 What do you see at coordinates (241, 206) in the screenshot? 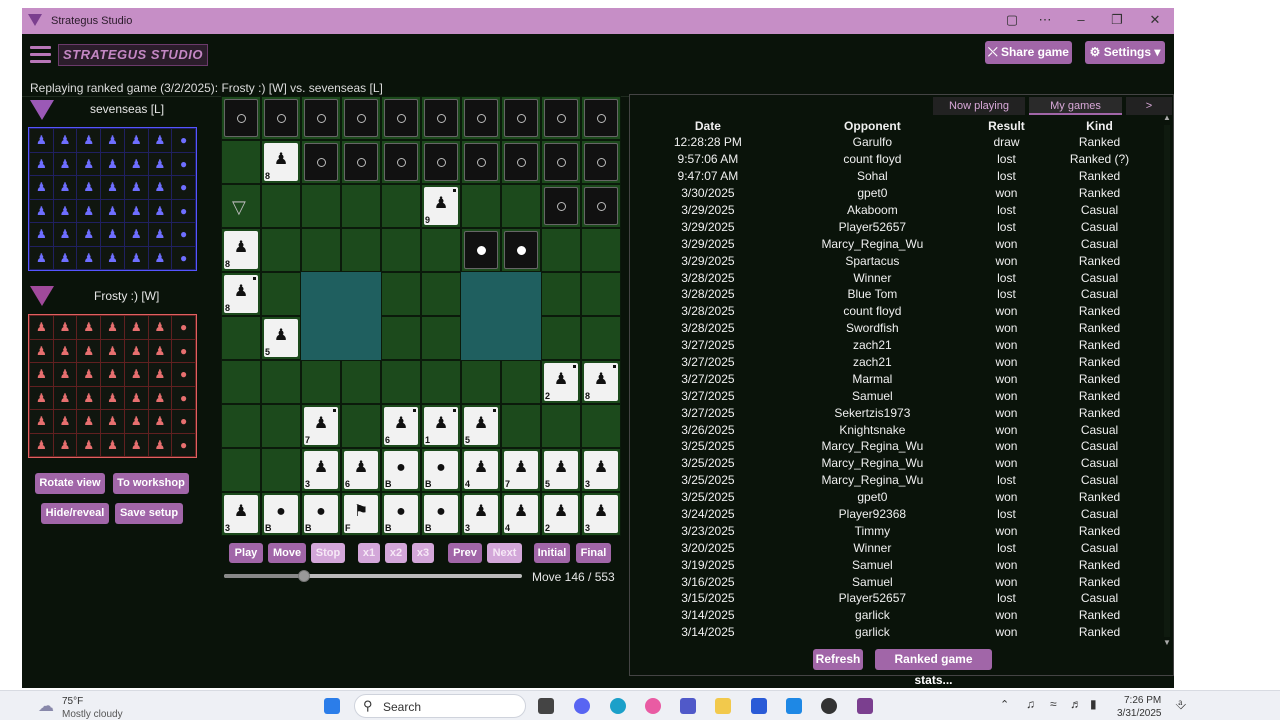
I see `board-cell: ▽` at bounding box center [241, 206].